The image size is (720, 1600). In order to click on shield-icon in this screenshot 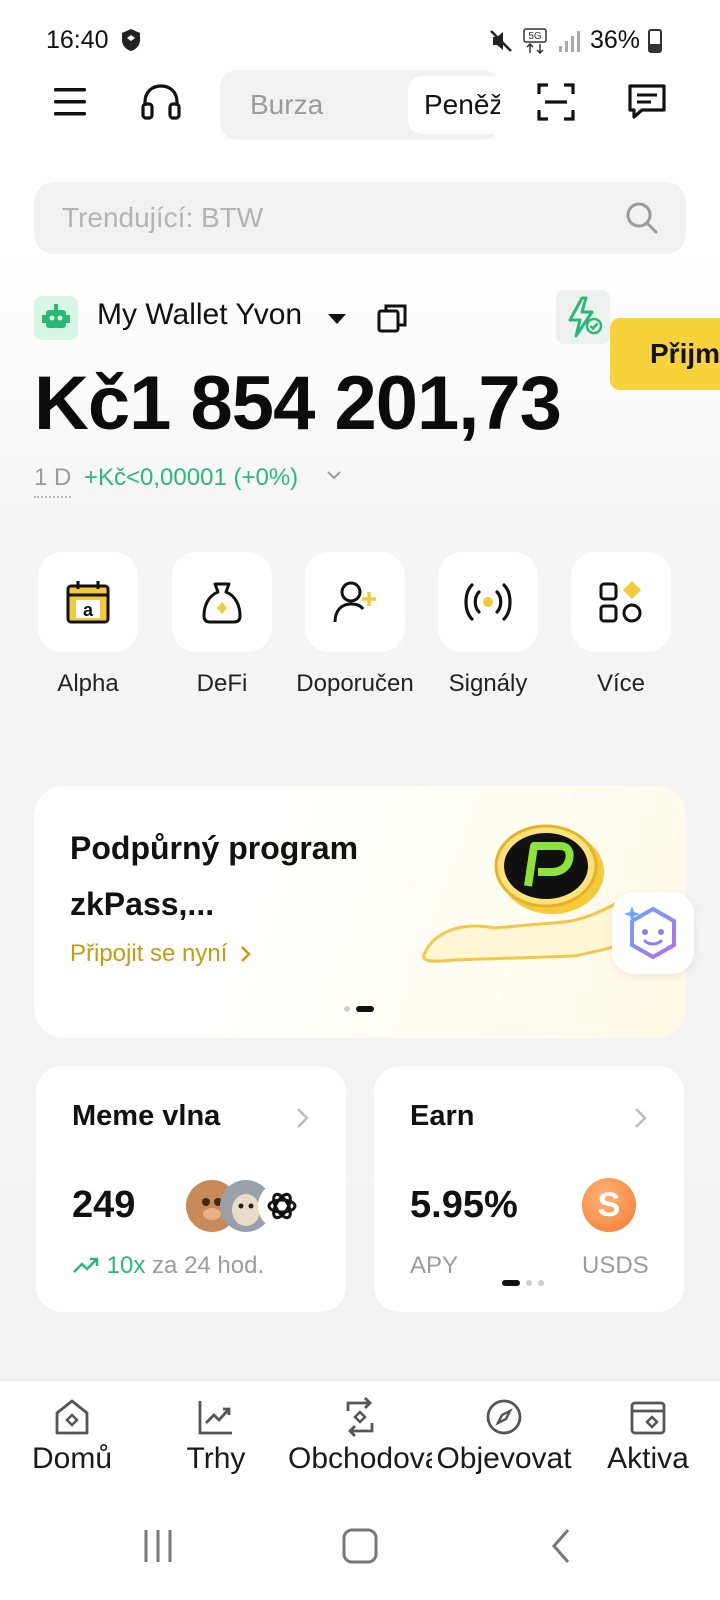, I will do `click(131, 40)`.